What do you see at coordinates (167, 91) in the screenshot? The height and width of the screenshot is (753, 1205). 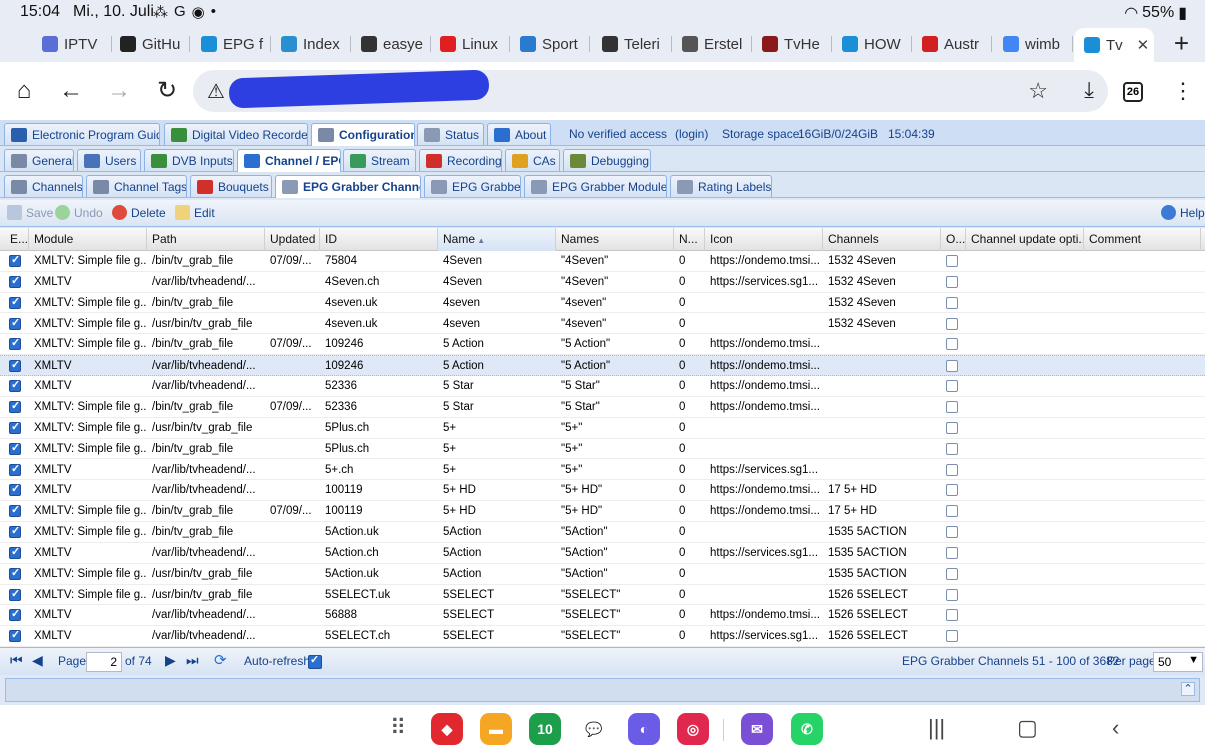 I see `reload-icon: ↻` at bounding box center [167, 91].